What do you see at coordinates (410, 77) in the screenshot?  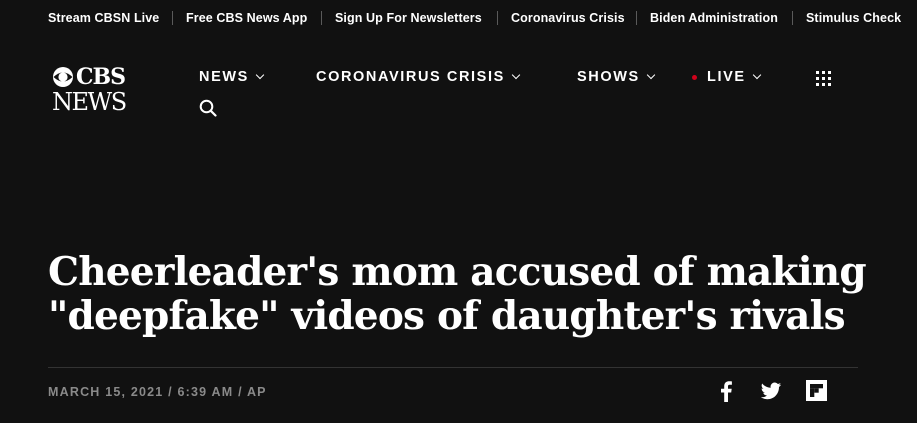 I see `nav-coronavirus-label: CORONAVIRUS CRISIS` at bounding box center [410, 77].